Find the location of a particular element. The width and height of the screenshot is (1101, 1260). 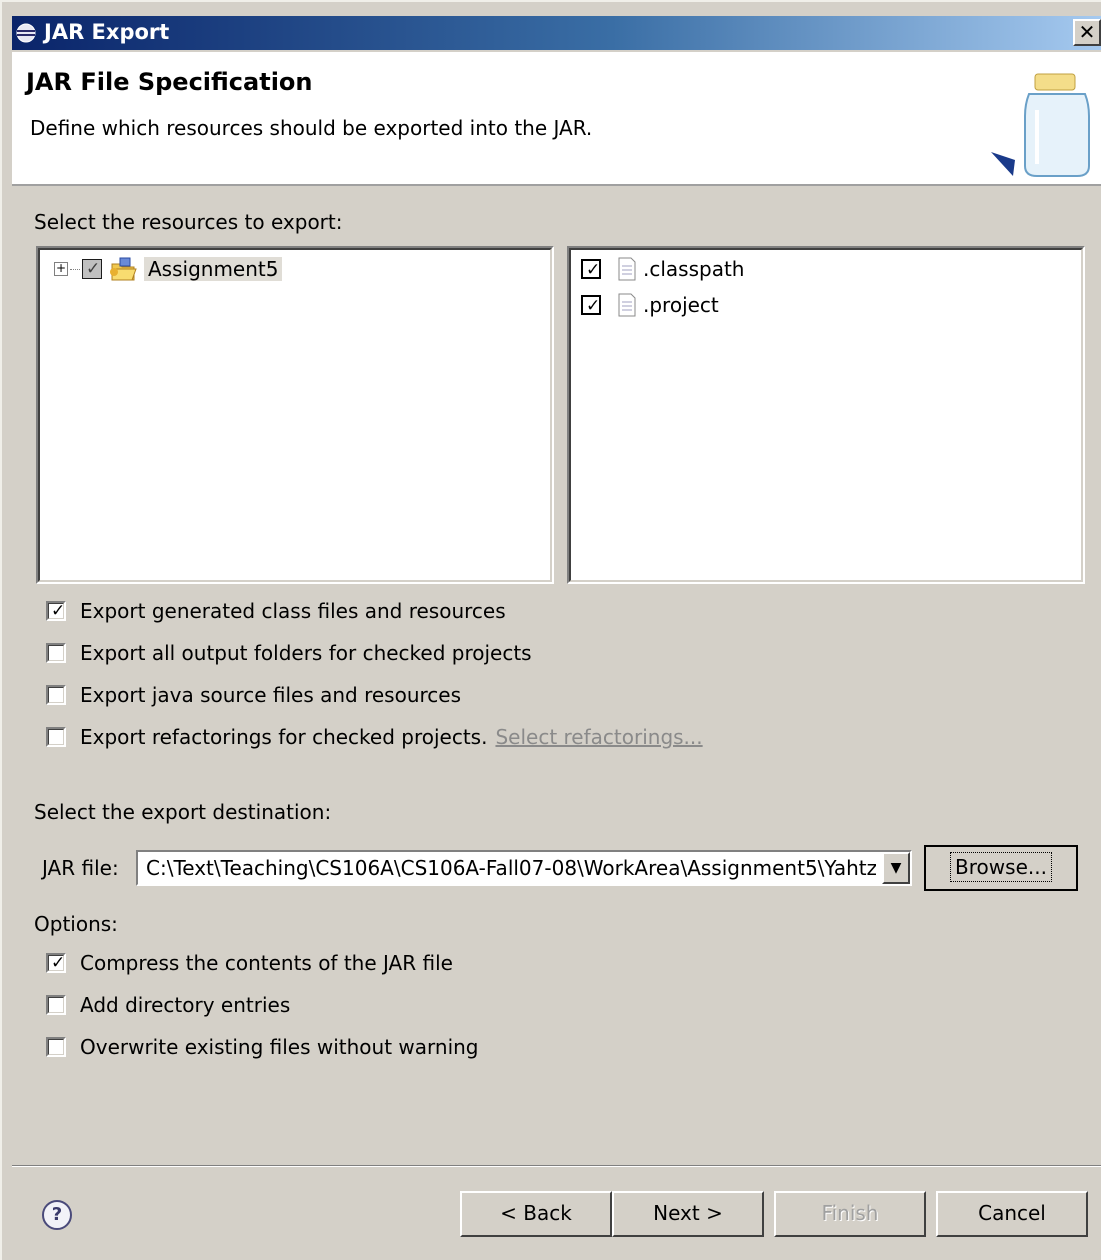

overwrite-checkbox is located at coordinates (56, 1047).